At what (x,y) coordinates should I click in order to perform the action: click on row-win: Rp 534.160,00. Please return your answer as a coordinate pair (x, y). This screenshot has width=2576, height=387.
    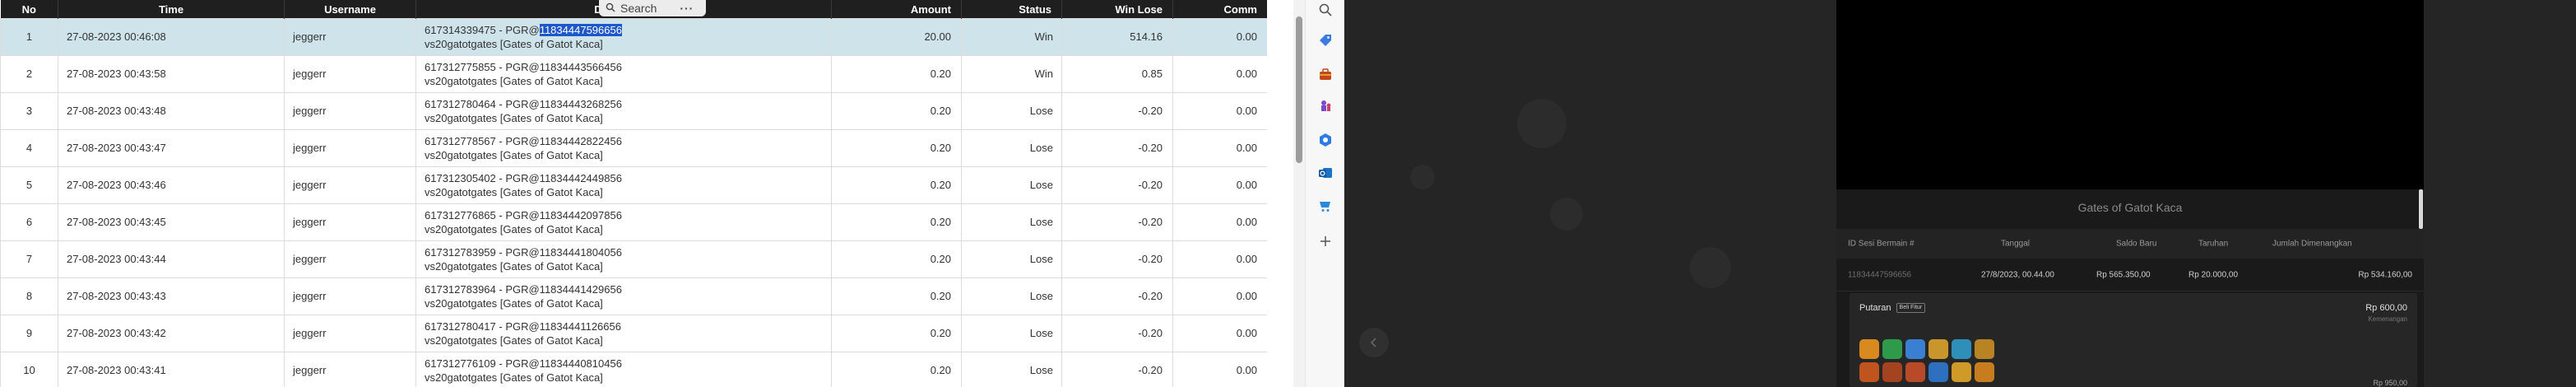
    Looking at the image, I should click on (2385, 275).